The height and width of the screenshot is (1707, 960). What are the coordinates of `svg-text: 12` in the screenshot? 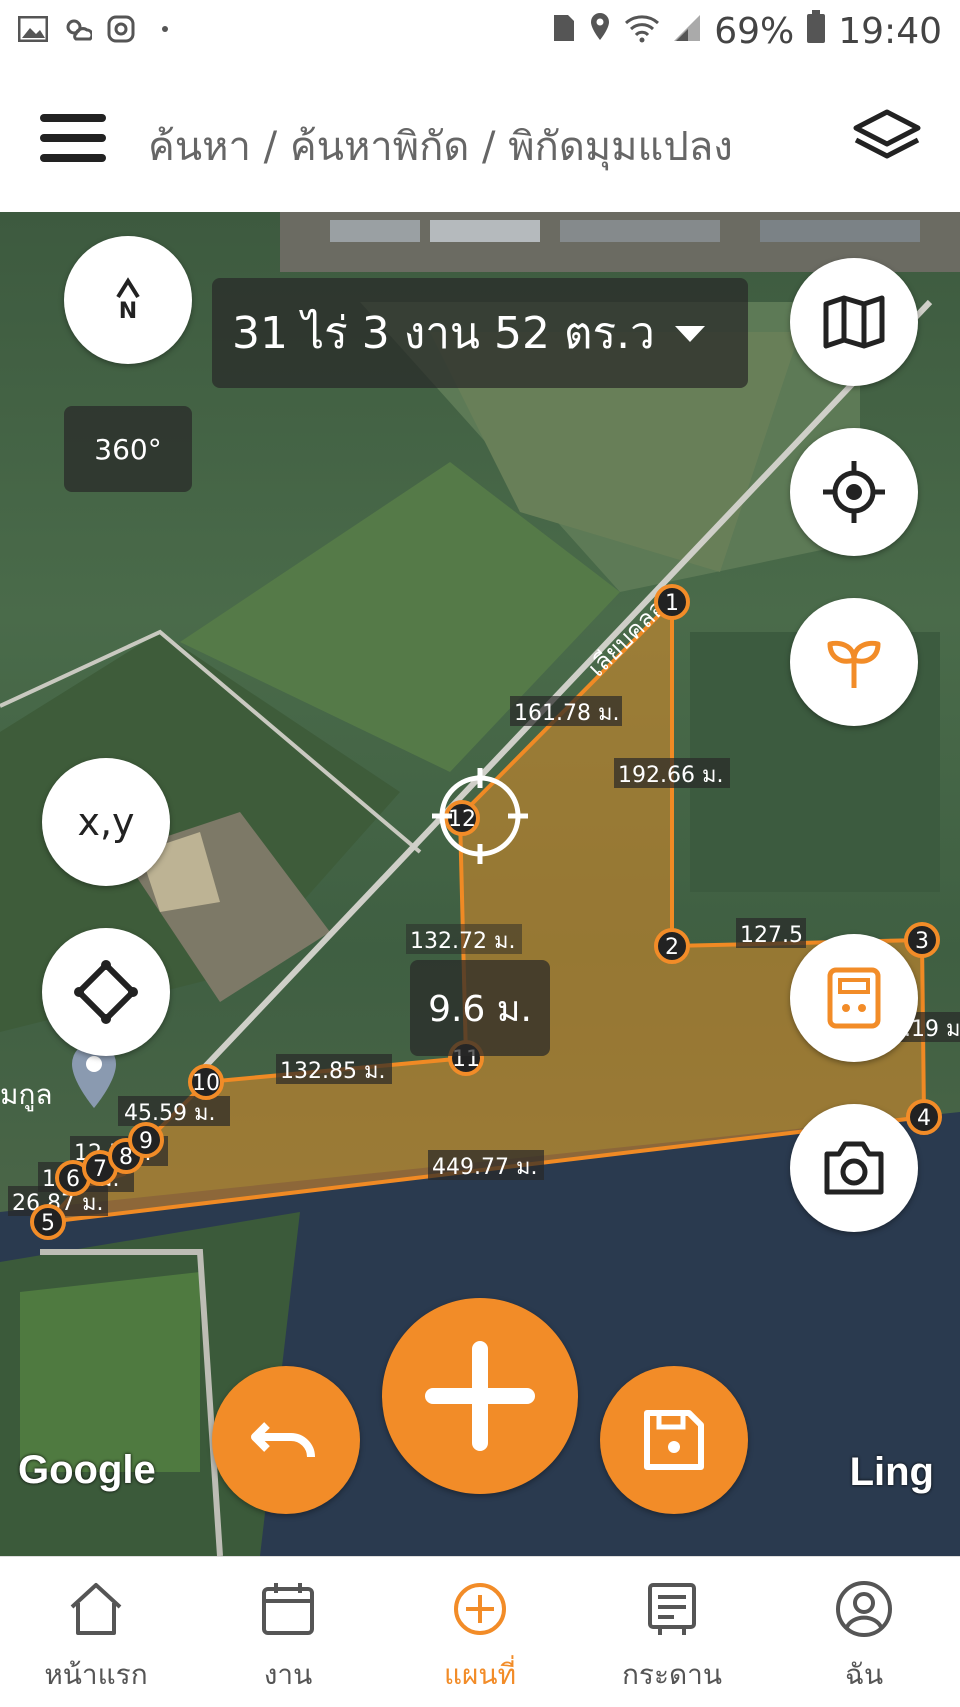 It's located at (462, 819).